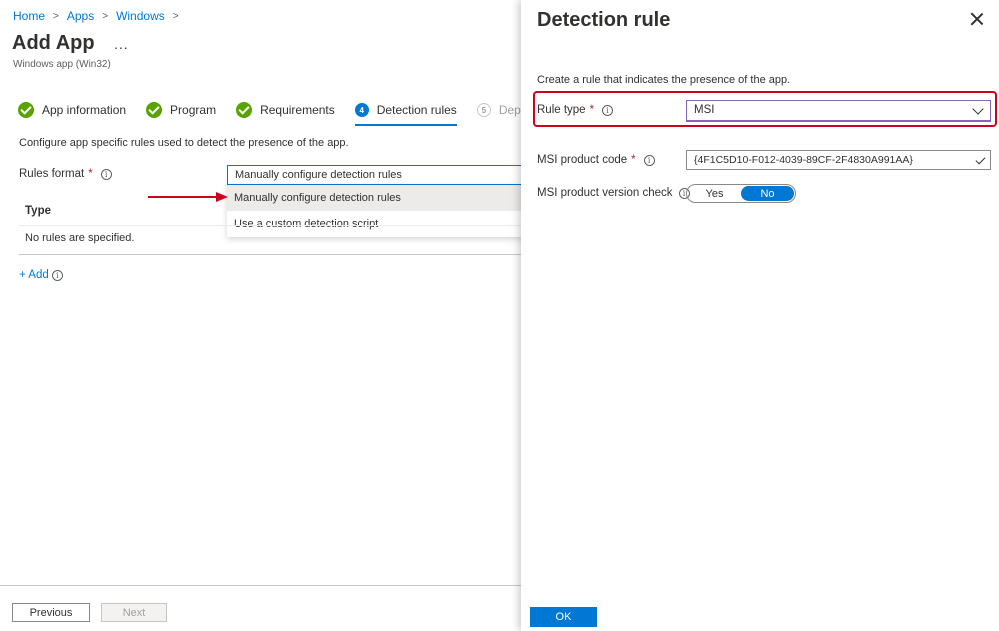 This screenshot has width=999, height=631. Describe the element at coordinates (714, 193) in the screenshot. I see `toggle-yes: Yes` at that location.